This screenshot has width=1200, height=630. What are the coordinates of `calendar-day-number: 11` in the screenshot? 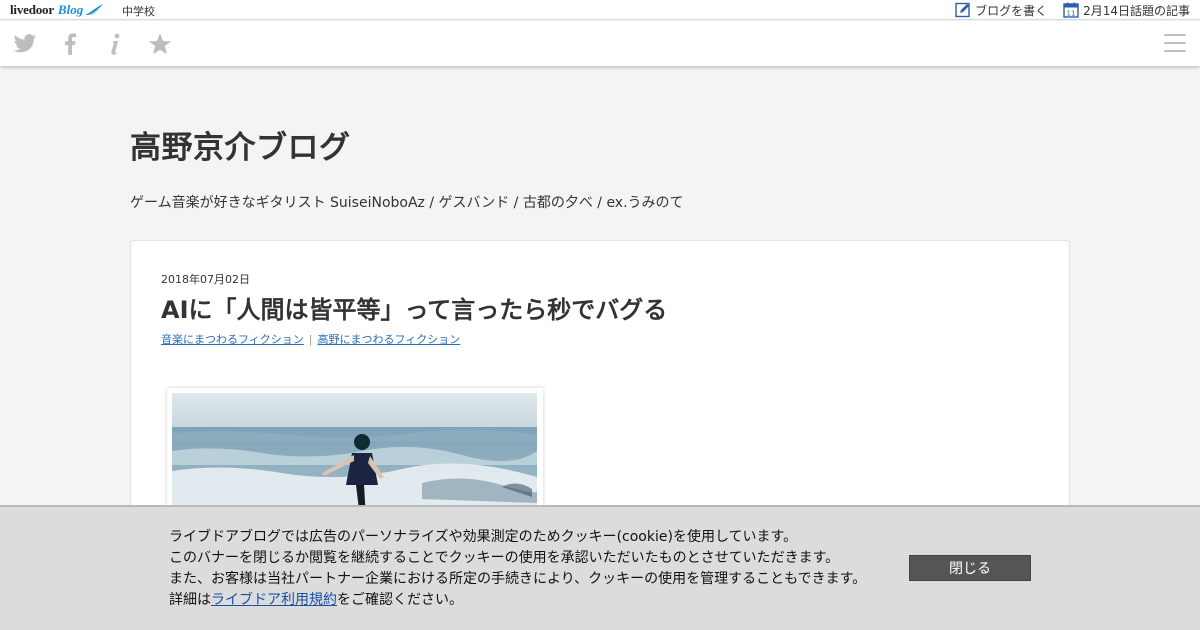 It's located at (1071, 14).